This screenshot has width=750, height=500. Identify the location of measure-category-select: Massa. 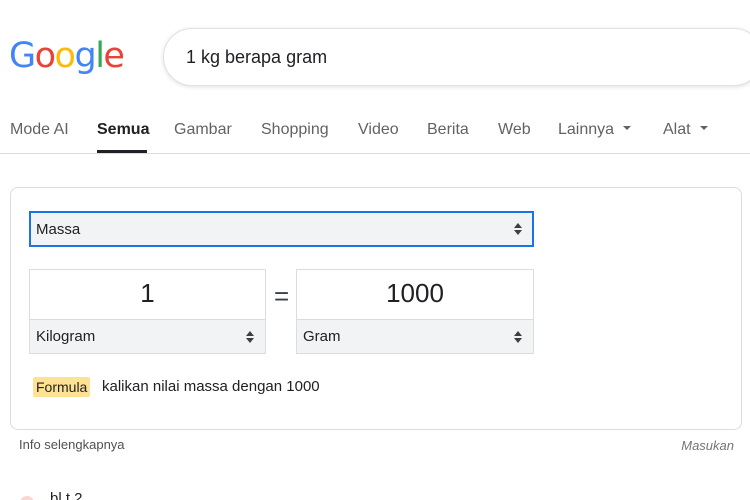
(281, 229).